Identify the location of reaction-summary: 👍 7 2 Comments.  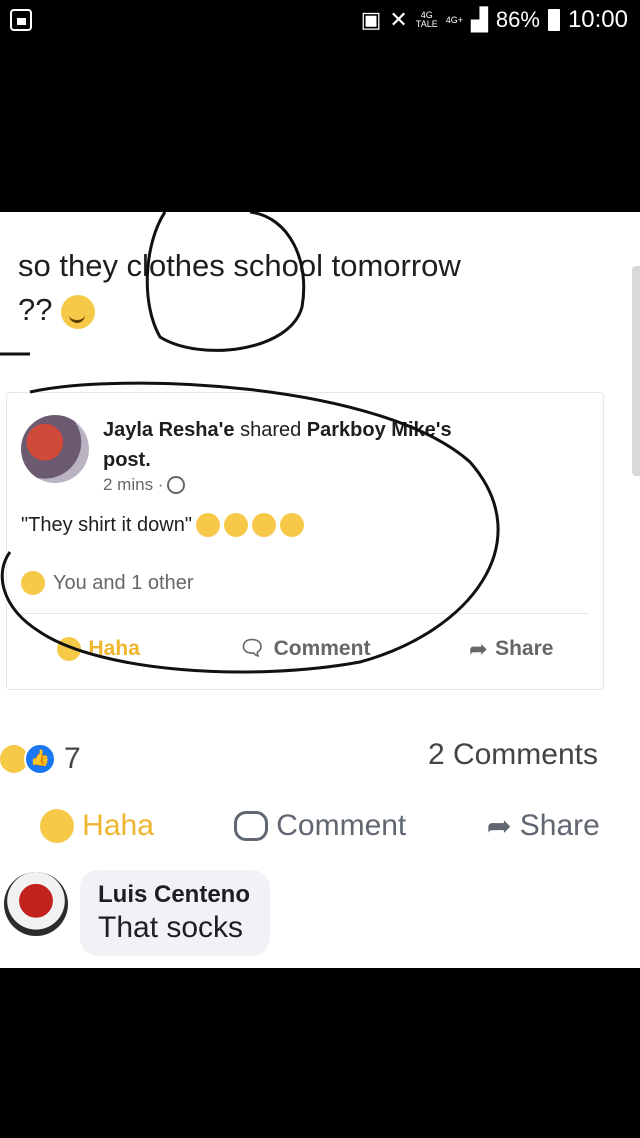
(320, 758).